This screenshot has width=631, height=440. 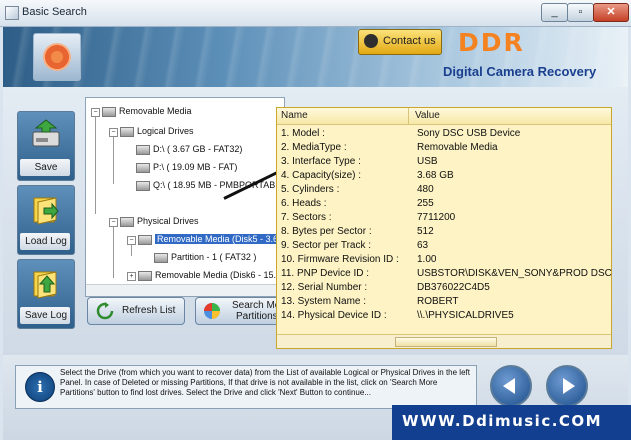 I want to click on info-icon: i, so click(x=40, y=387).